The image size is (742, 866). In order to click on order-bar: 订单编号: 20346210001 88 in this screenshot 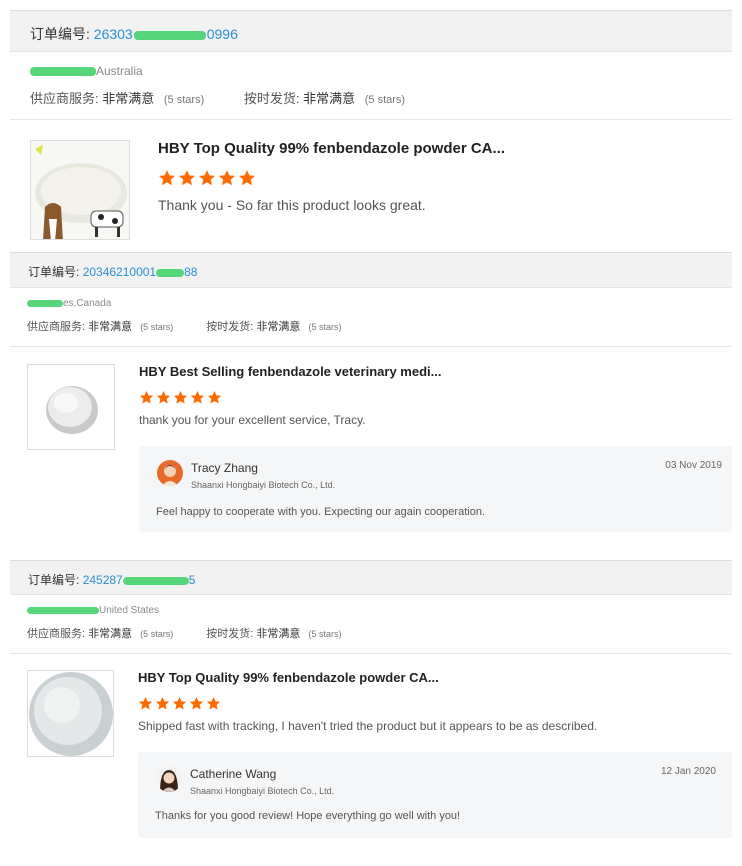, I will do `click(371, 270)`.